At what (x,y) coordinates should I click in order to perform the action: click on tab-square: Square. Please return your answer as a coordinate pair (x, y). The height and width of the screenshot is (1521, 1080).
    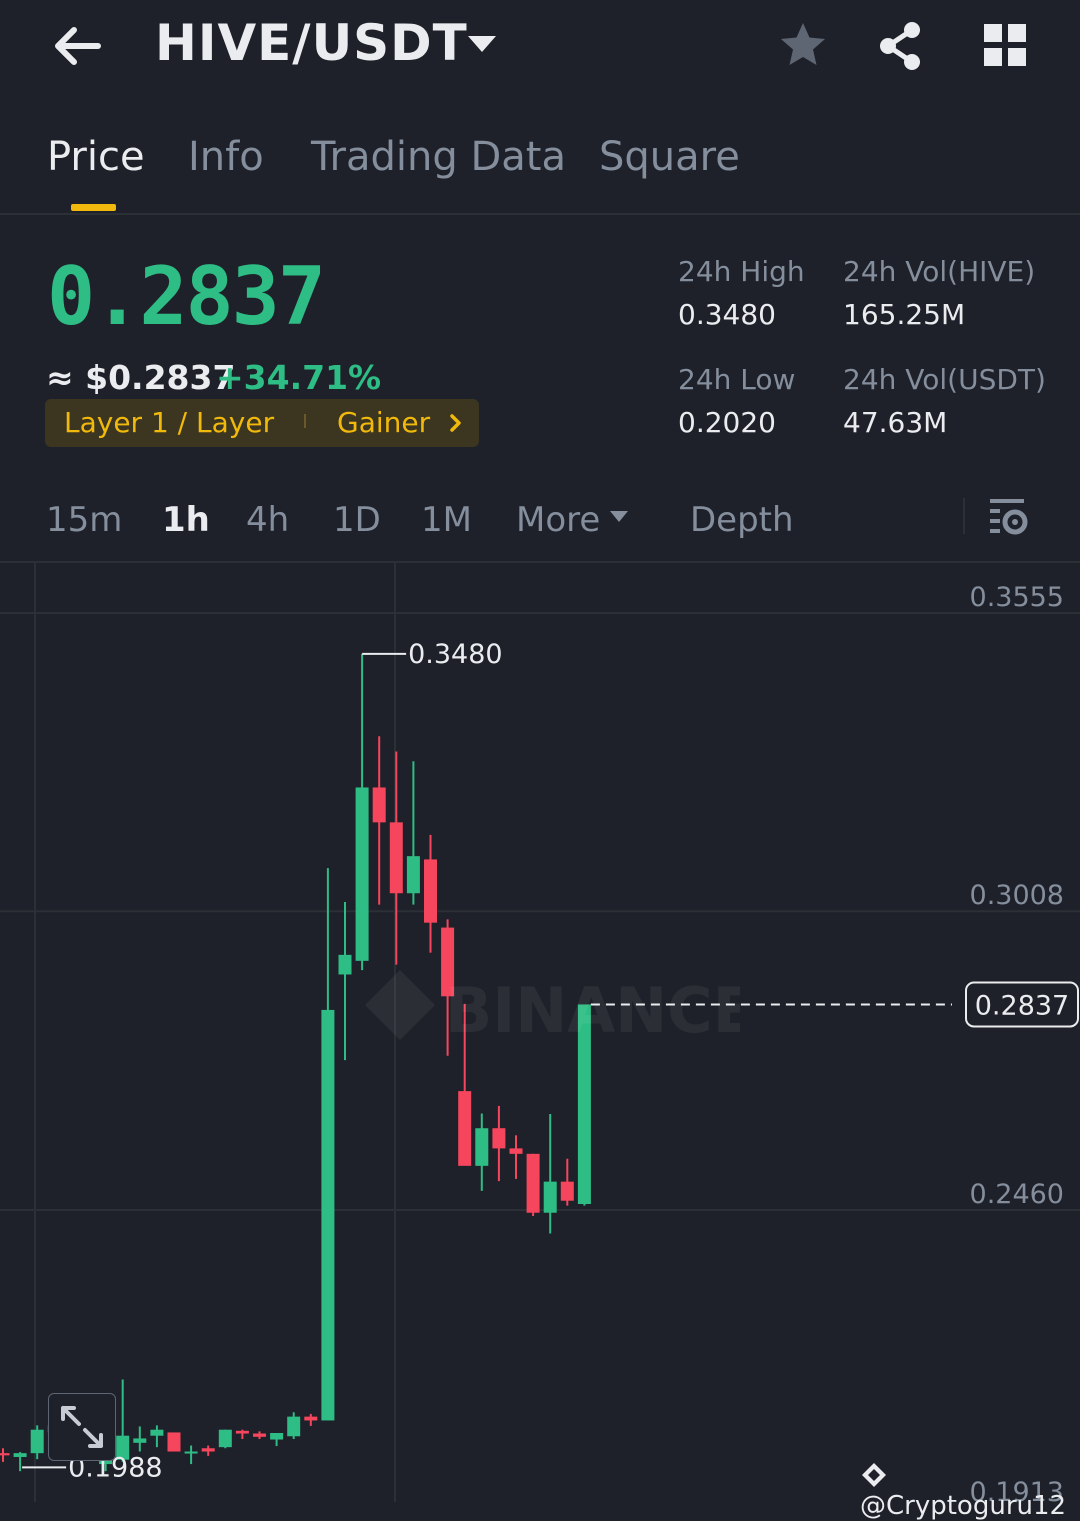
    Looking at the image, I should click on (669, 157).